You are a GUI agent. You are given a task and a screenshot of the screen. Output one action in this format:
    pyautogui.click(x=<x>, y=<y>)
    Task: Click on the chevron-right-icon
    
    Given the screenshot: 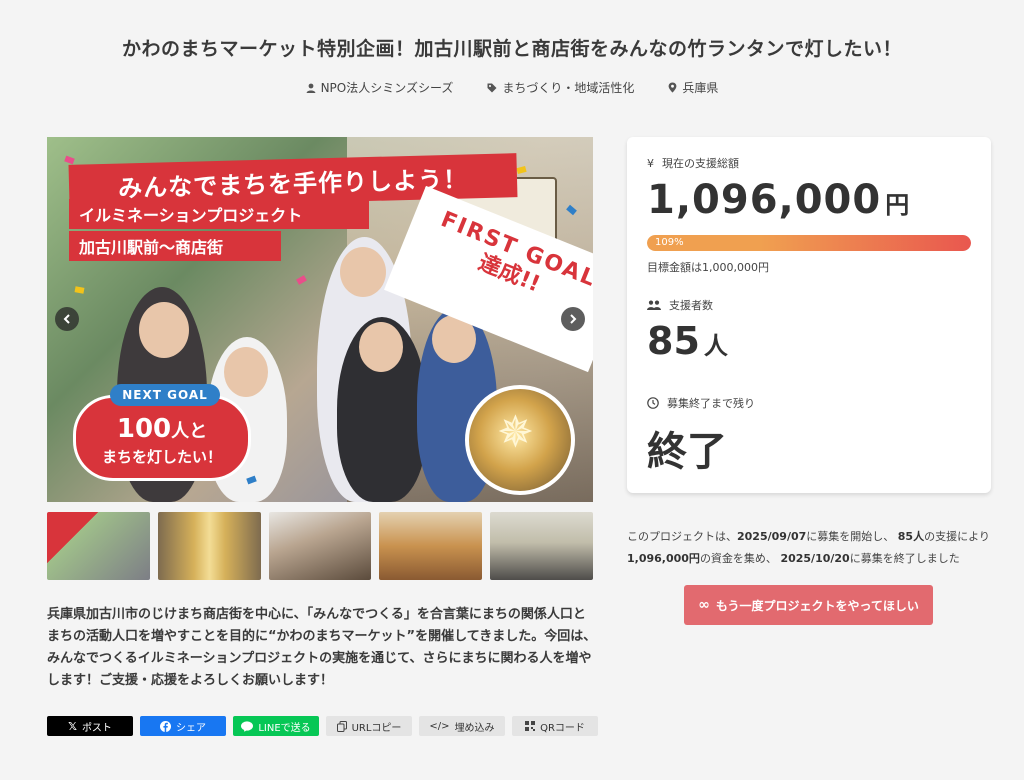 What is the action you would take?
    pyautogui.click(x=573, y=319)
    